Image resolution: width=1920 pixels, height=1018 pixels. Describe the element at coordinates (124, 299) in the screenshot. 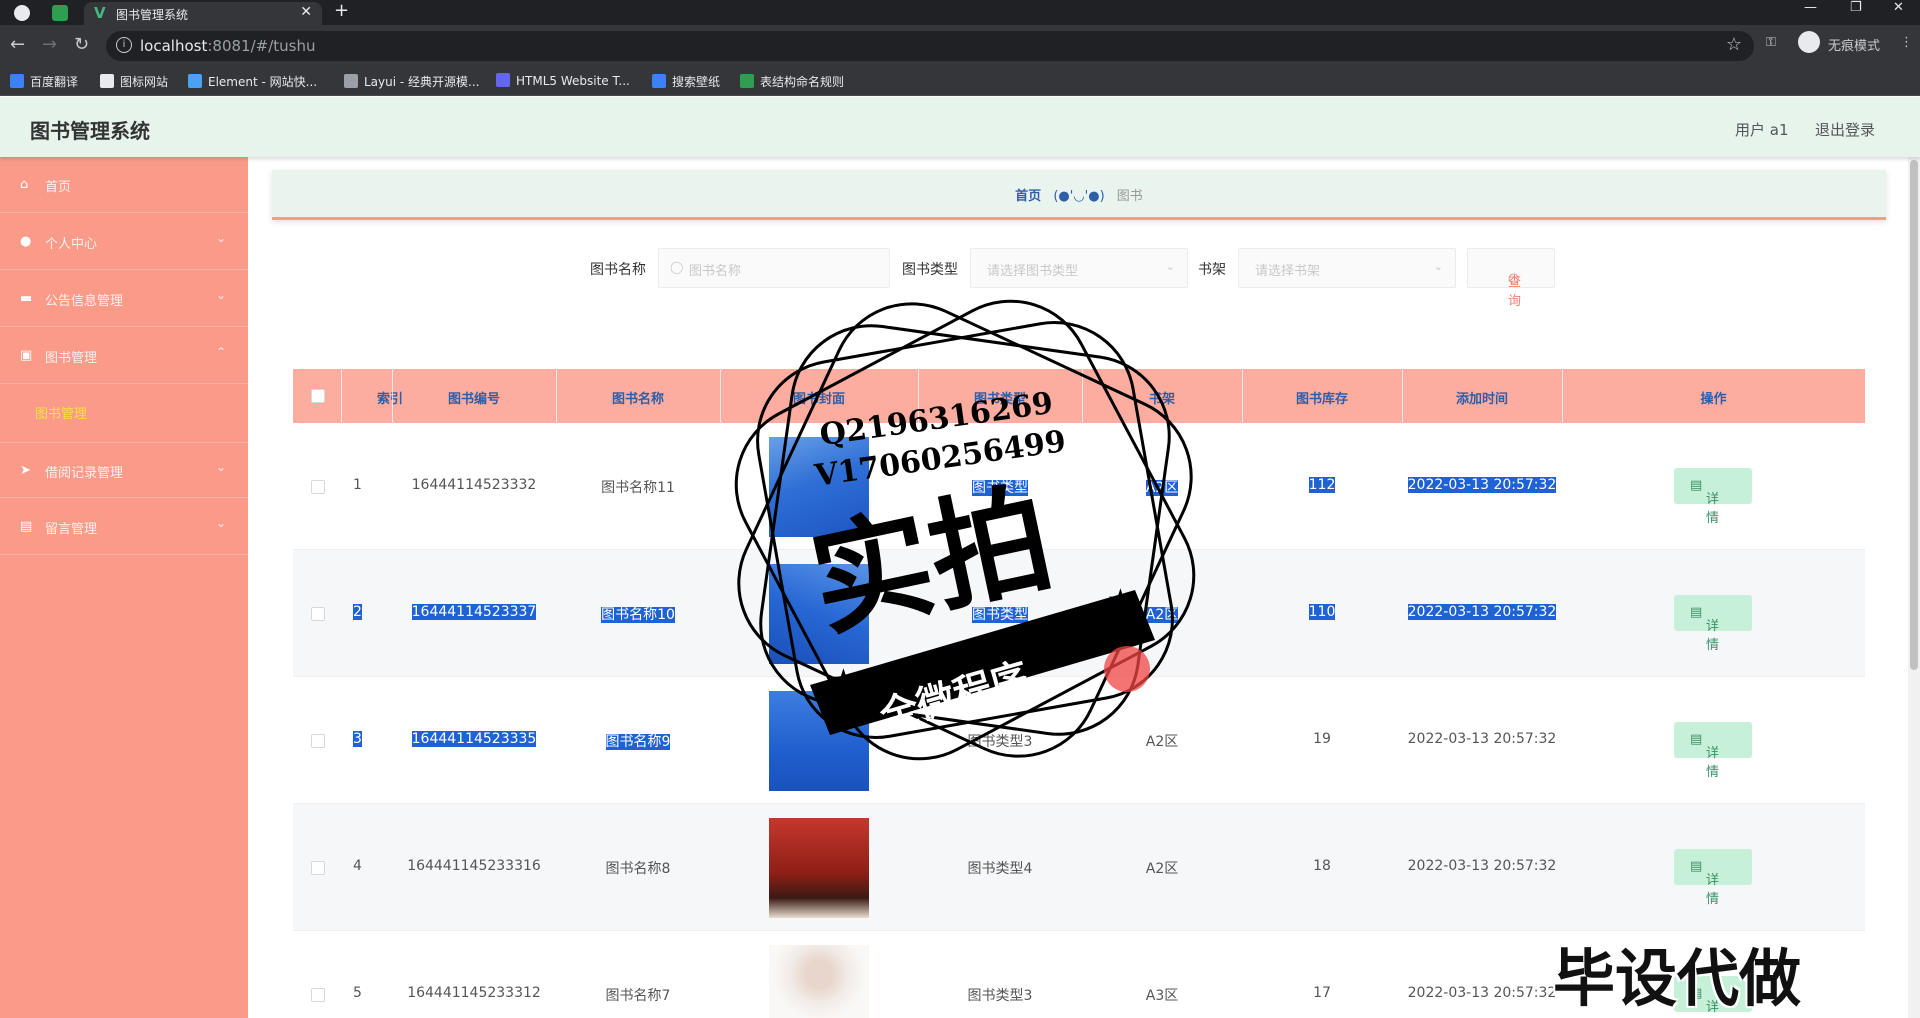

I see `sidebar-item-notices: ▬ 公告信息管理 ⌄` at that location.